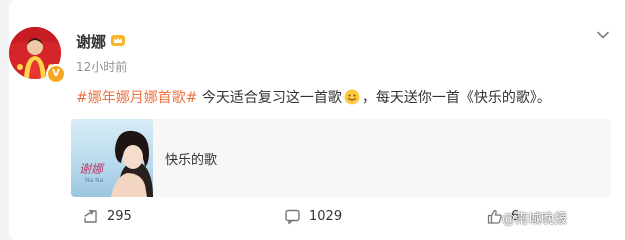  Describe the element at coordinates (494, 216) in the screenshot. I see `thumbs-up-icon` at that location.